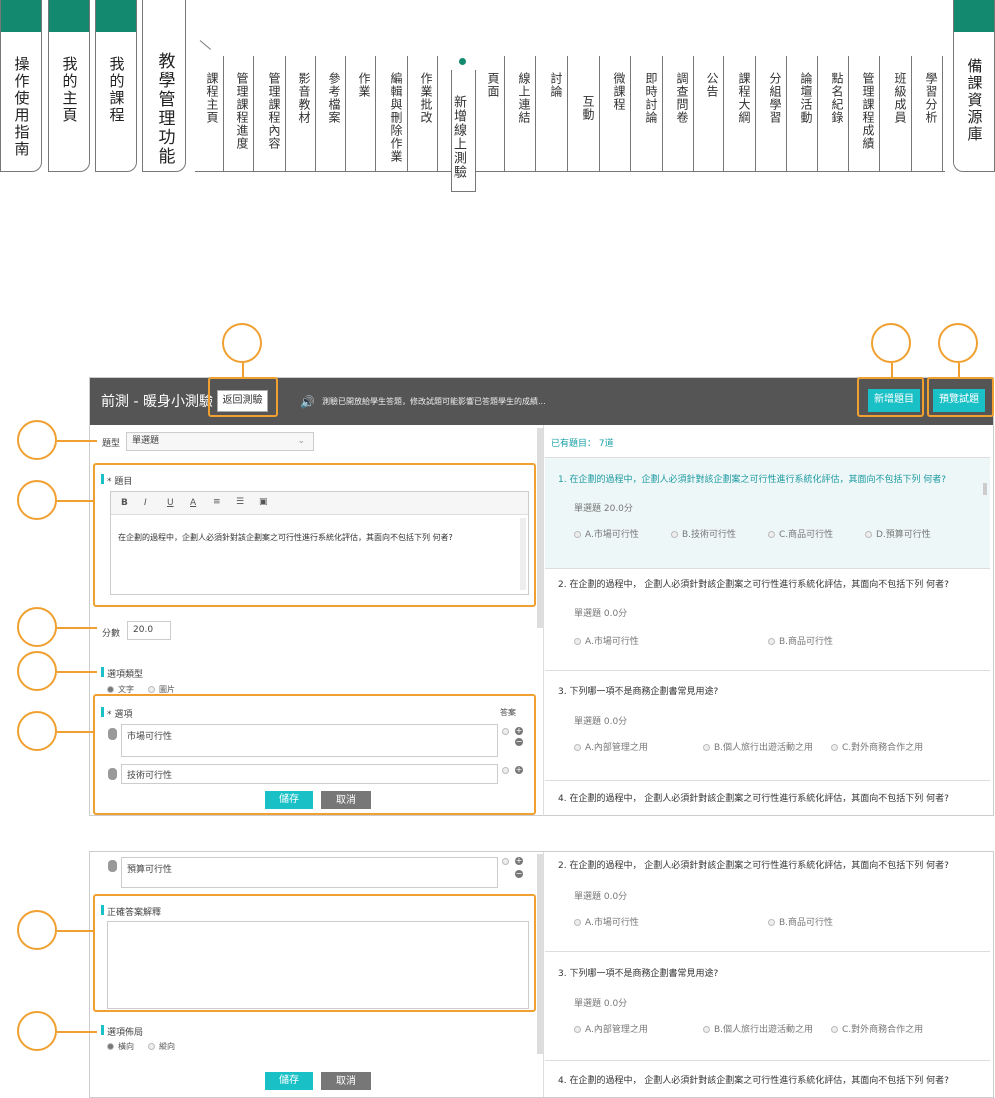  What do you see at coordinates (220, 441) in the screenshot?
I see `type-select: 單選題 ⌄` at bounding box center [220, 441].